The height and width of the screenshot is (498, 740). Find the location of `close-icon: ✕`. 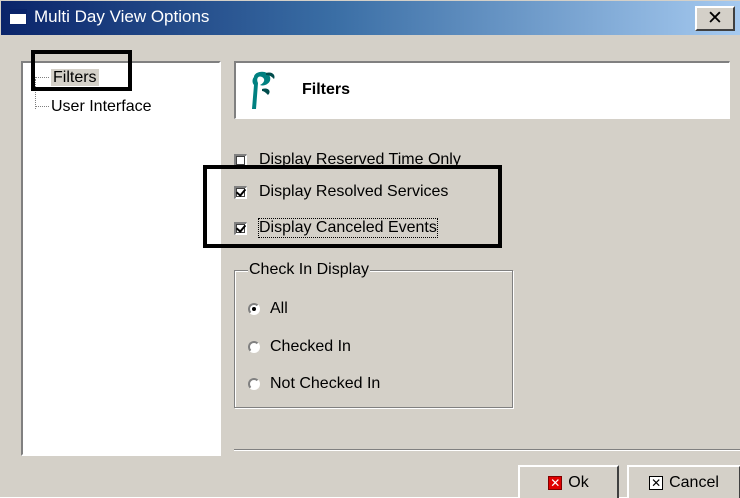

close-icon: ✕ is located at coordinates (715, 18).